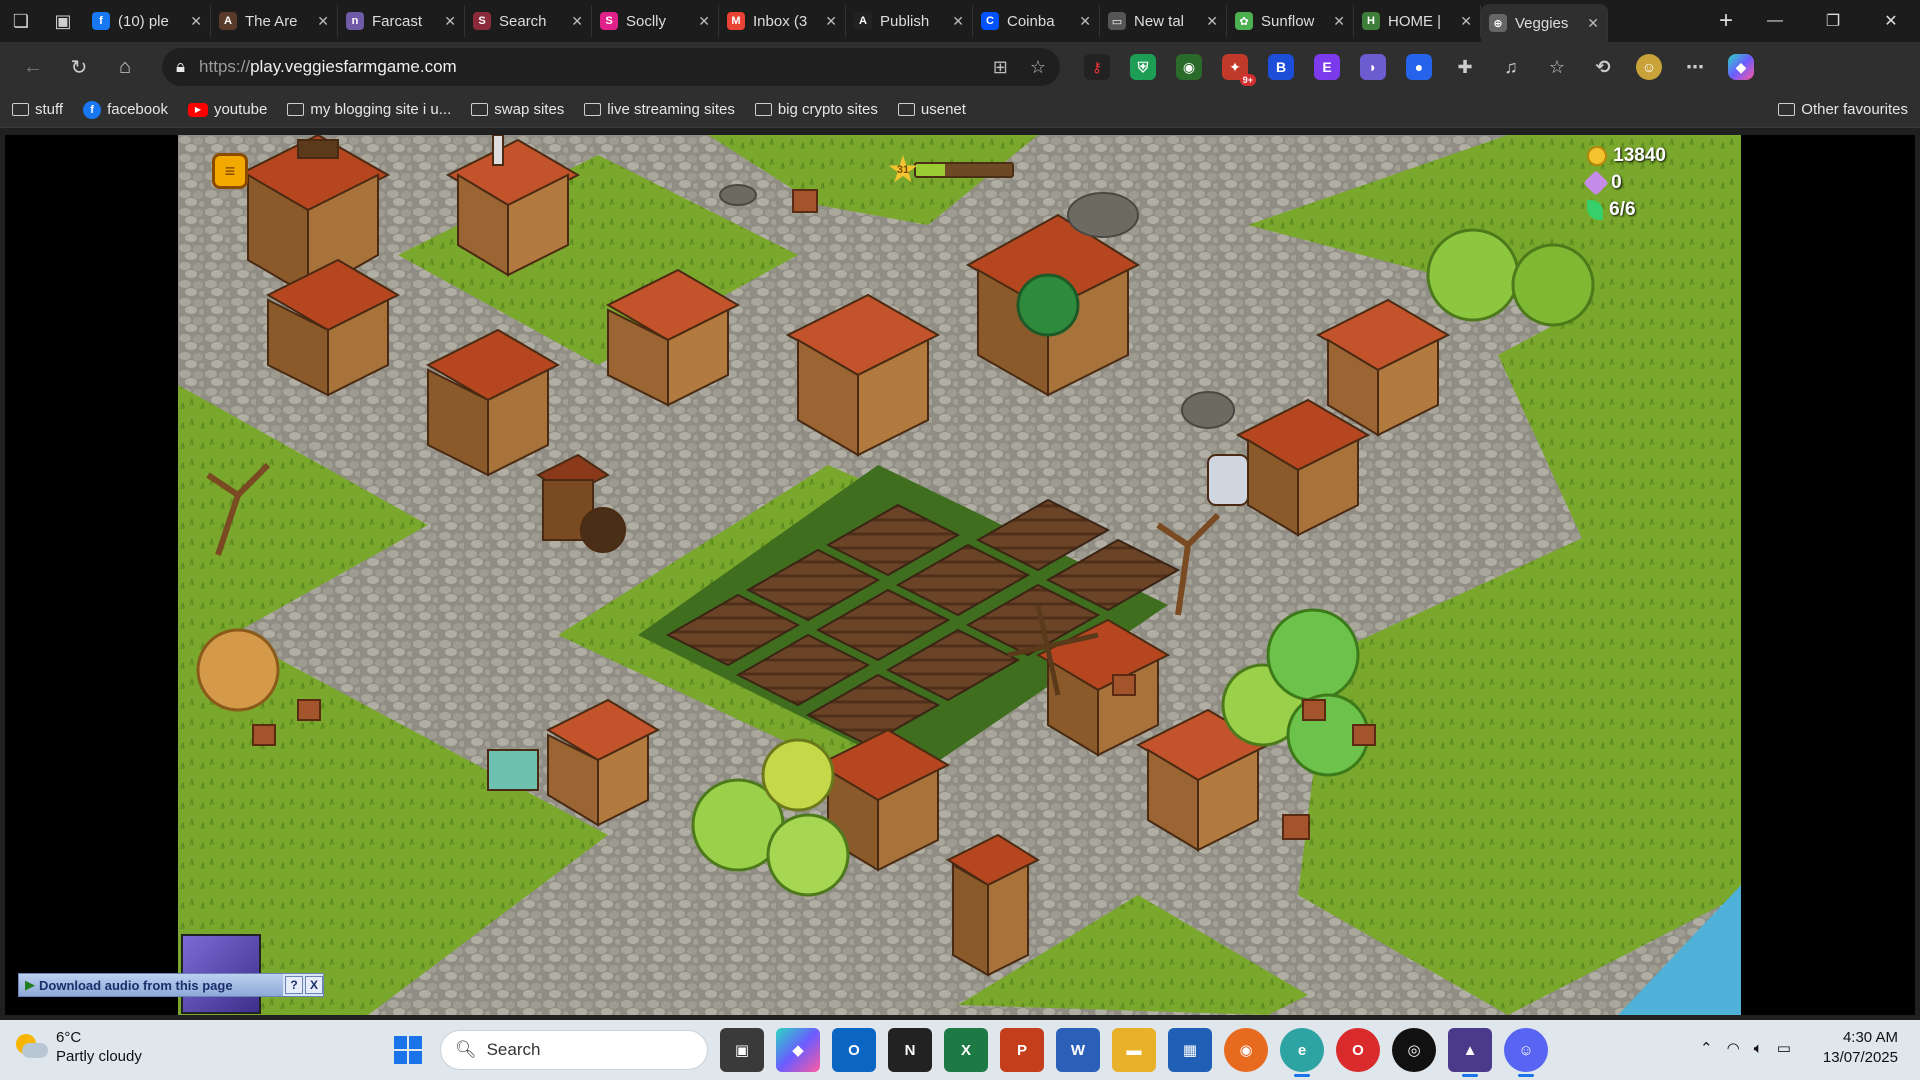 The image size is (1920, 1080). What do you see at coordinates (274, 21) in the screenshot?
I see `tab-1: A The Are ✕` at bounding box center [274, 21].